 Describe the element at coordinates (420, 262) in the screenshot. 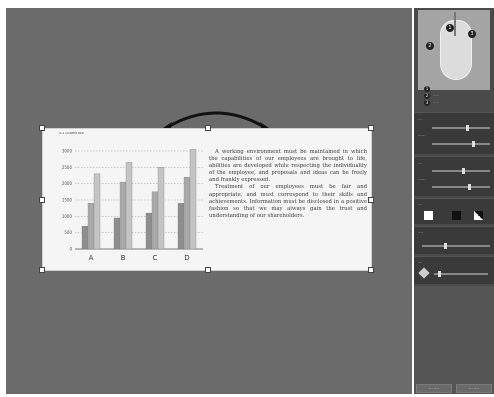

I see `panel-tool-label: ···` at that location.